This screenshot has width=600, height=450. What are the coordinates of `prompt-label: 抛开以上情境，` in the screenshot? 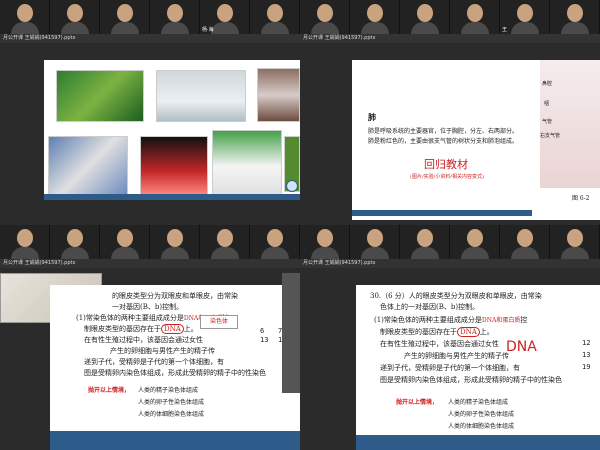 It's located at (417, 402).